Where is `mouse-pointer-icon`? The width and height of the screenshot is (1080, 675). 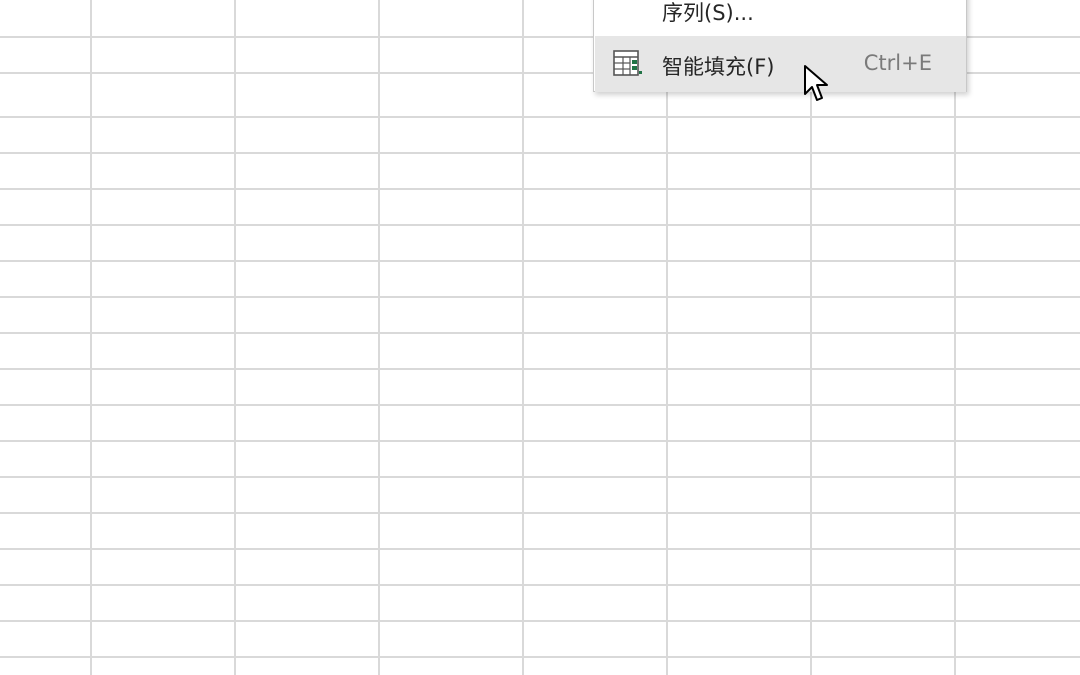 mouse-pointer-icon is located at coordinates (817, 84).